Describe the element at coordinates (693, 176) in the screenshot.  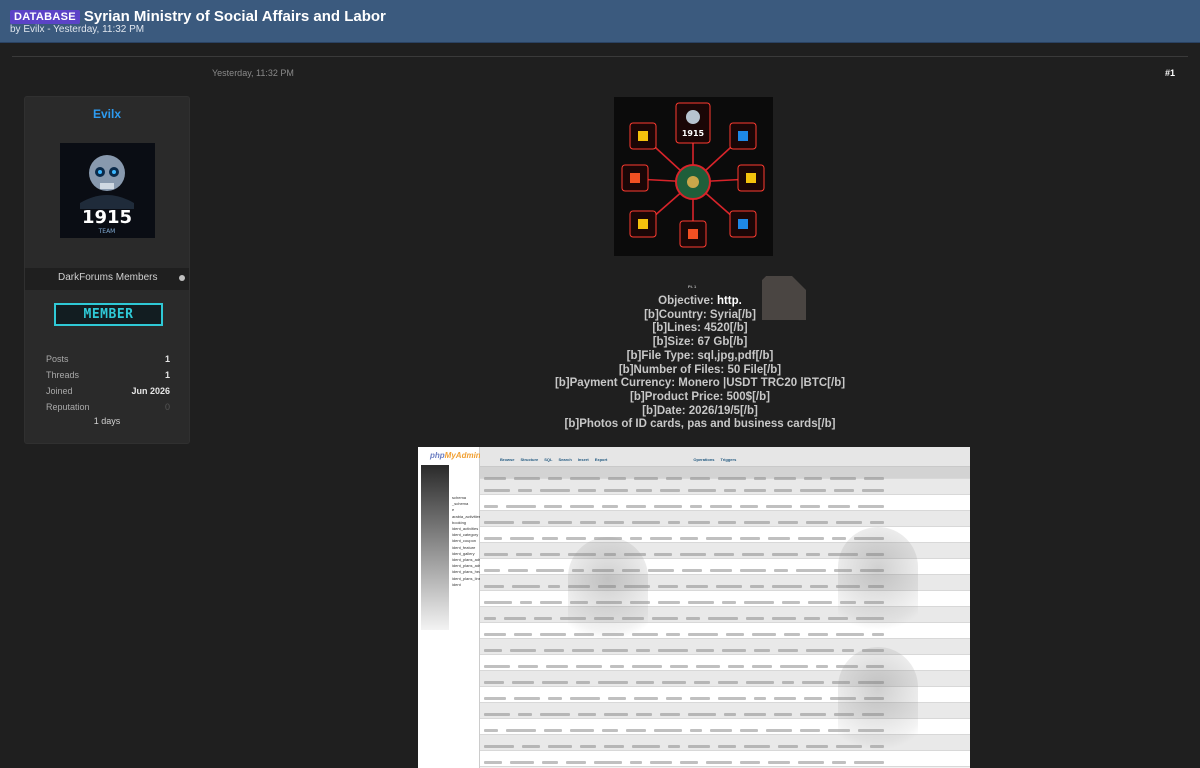
I see `network-diagram-image: 1915` at that location.